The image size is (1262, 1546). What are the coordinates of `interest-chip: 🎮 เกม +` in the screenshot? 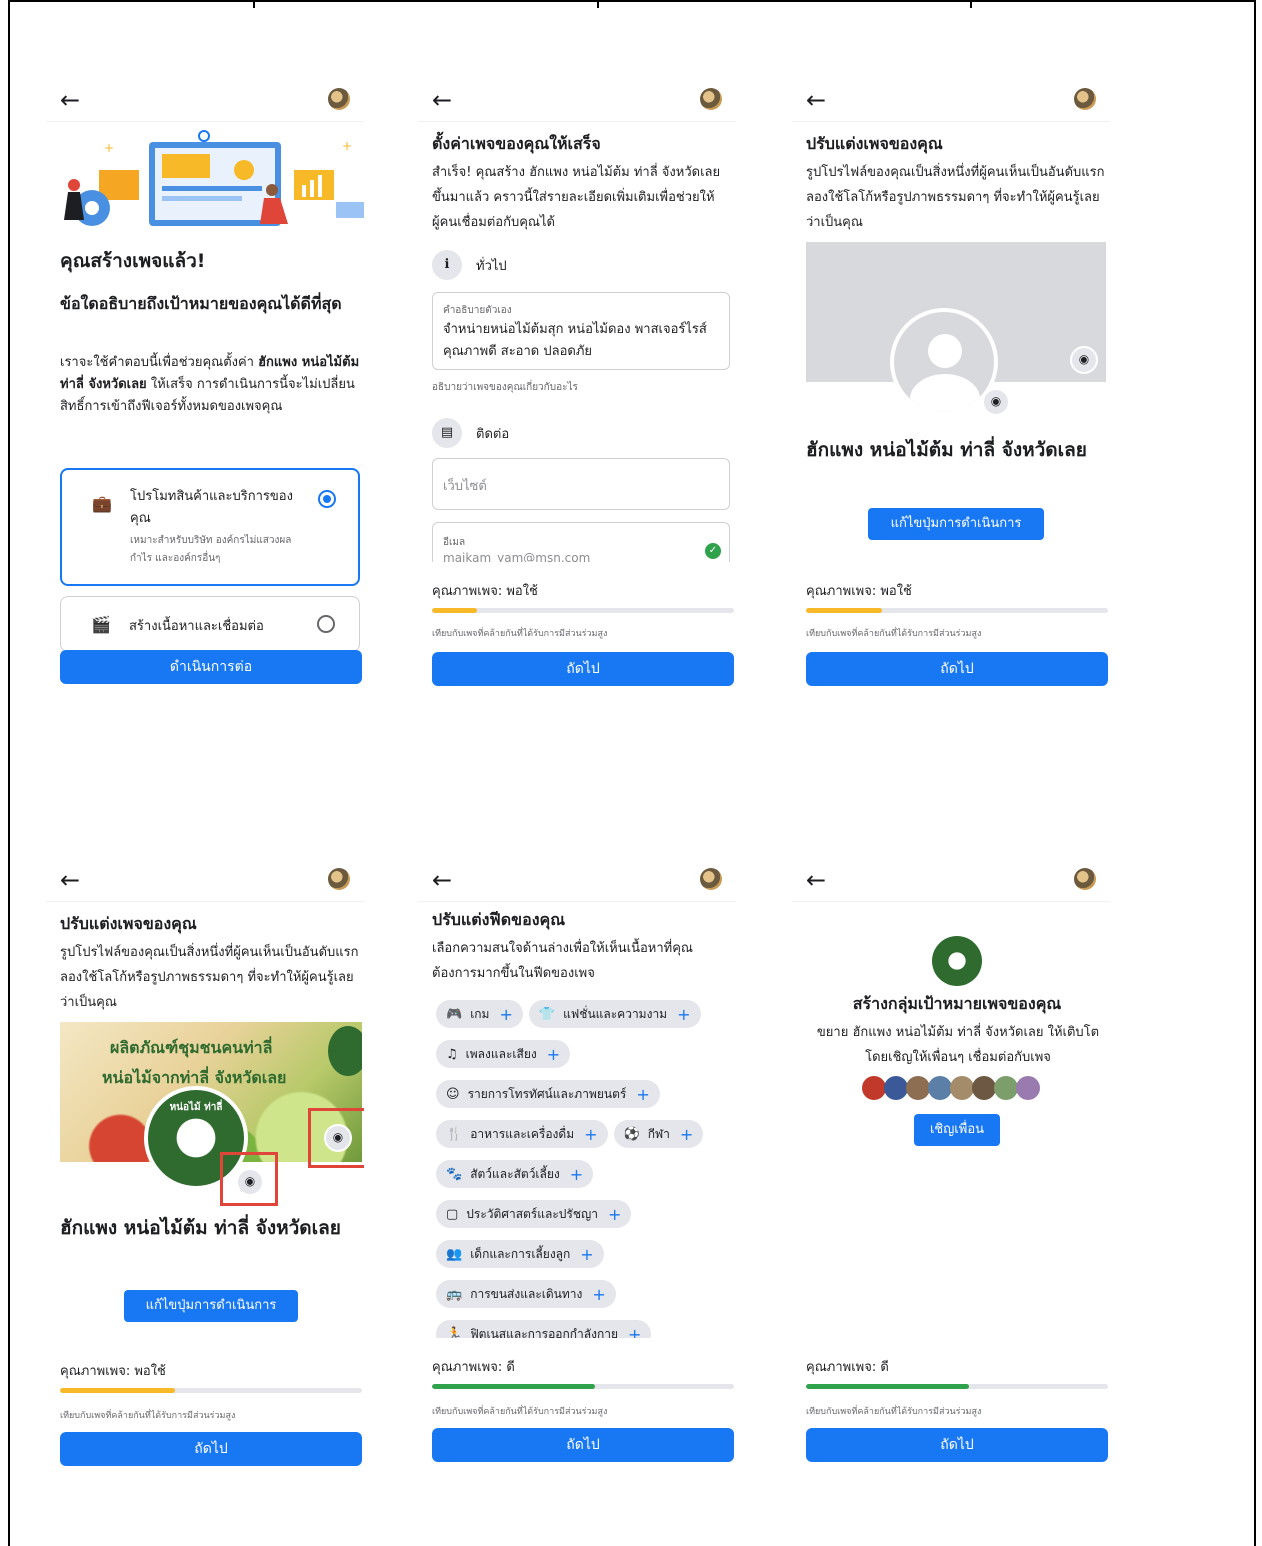 It's located at (479, 1014).